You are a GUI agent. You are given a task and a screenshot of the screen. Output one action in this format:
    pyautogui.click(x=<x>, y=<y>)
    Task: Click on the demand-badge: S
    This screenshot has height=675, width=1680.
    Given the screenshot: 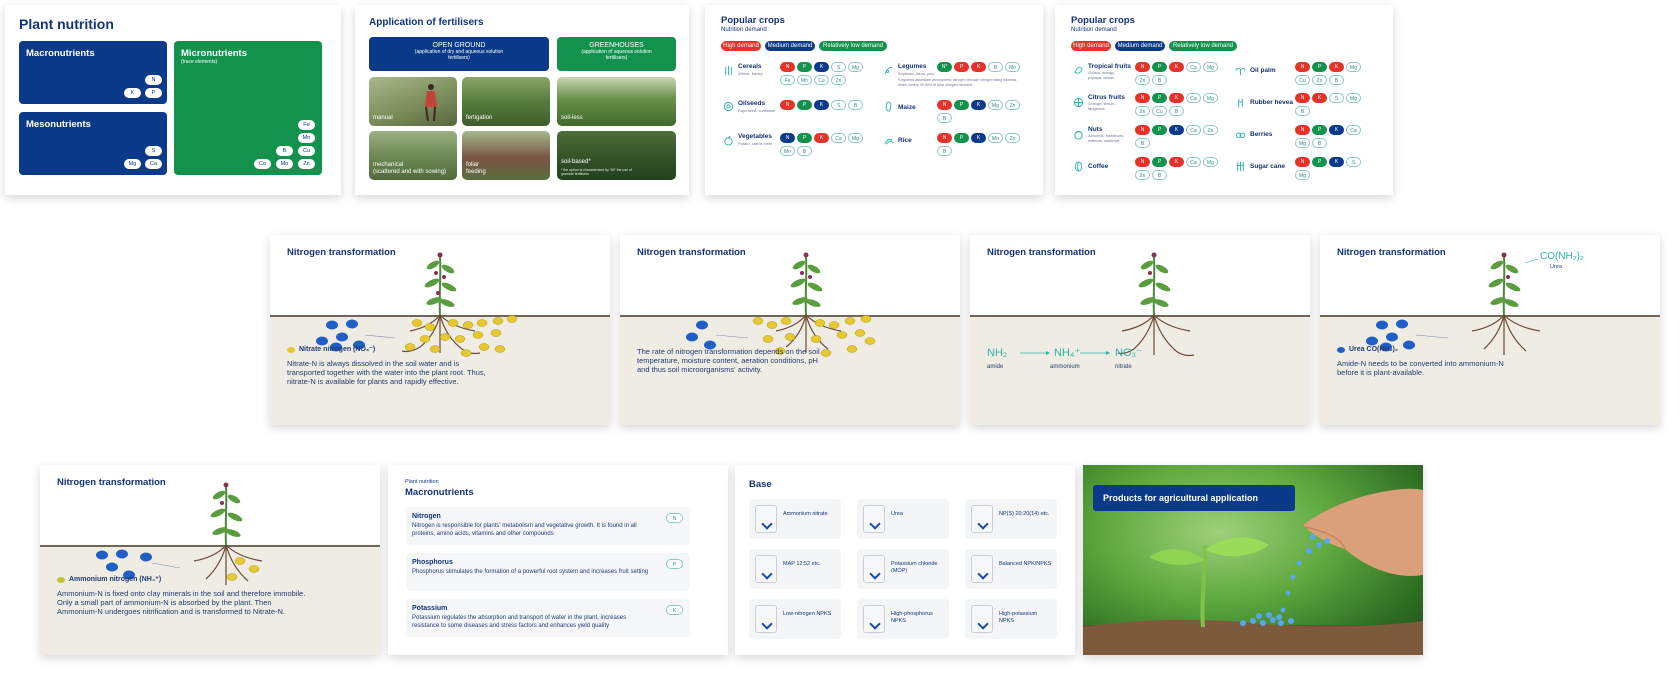 What is the action you would take?
    pyautogui.click(x=1336, y=98)
    